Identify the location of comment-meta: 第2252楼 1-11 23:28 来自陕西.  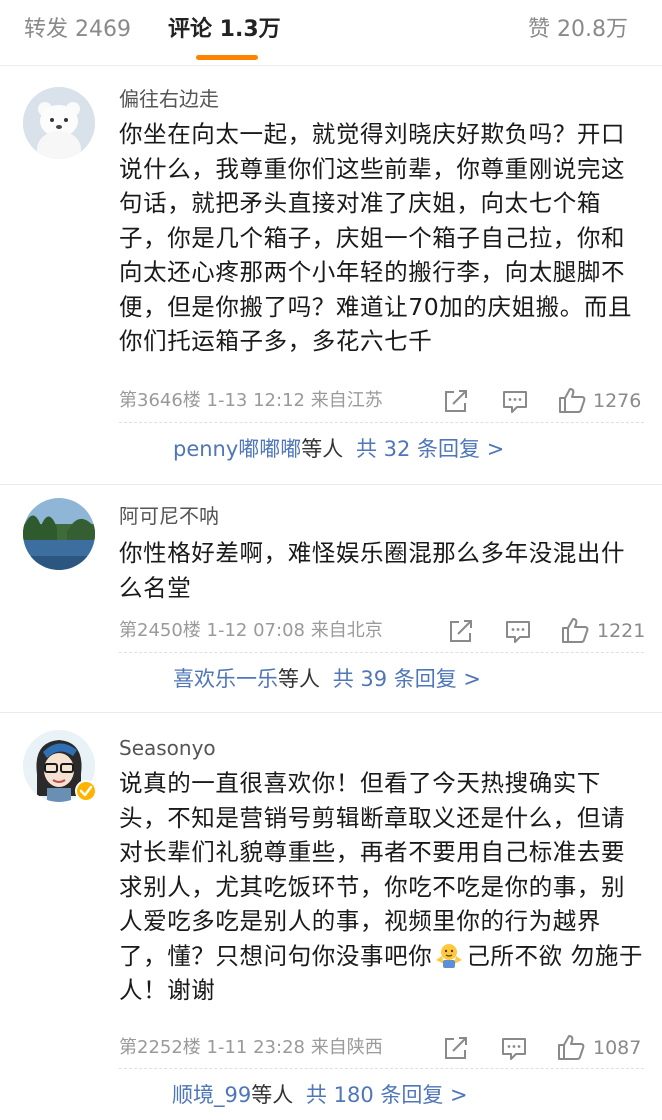
(251, 1047).